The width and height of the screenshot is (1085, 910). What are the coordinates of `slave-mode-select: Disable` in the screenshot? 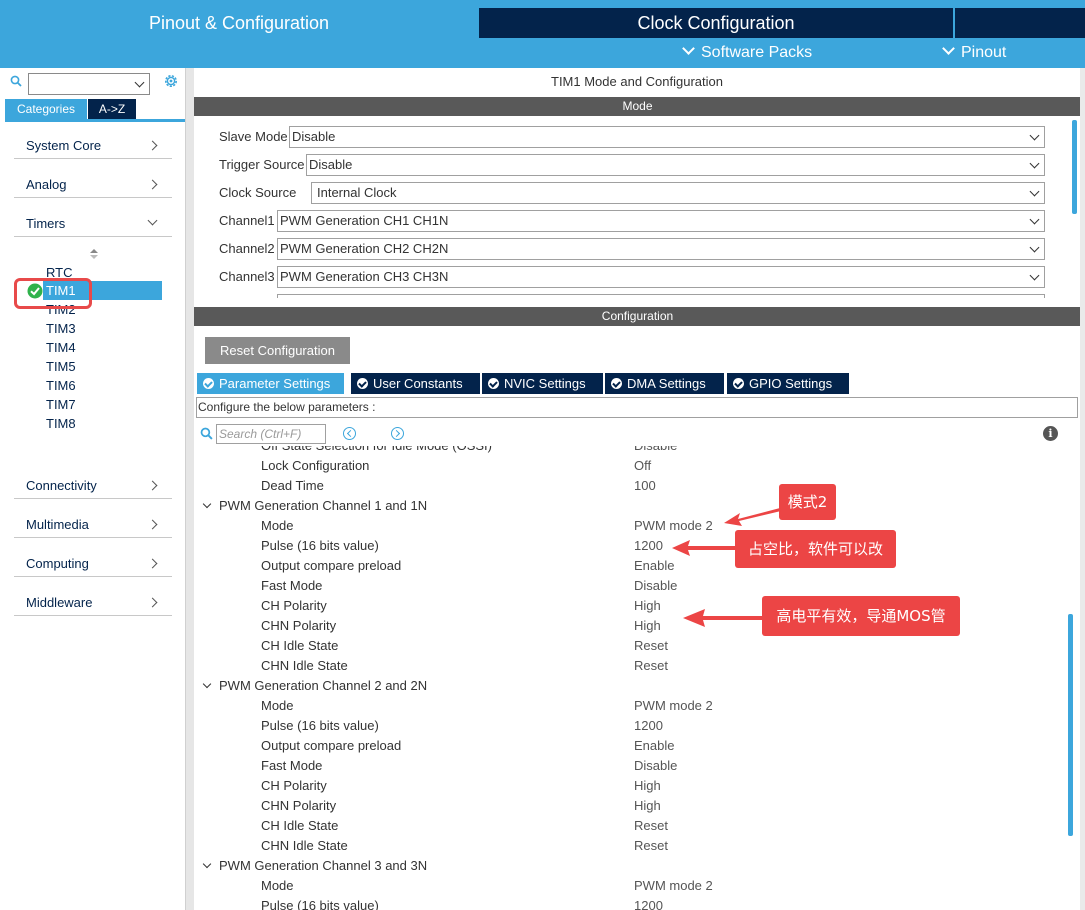 It's located at (667, 137).